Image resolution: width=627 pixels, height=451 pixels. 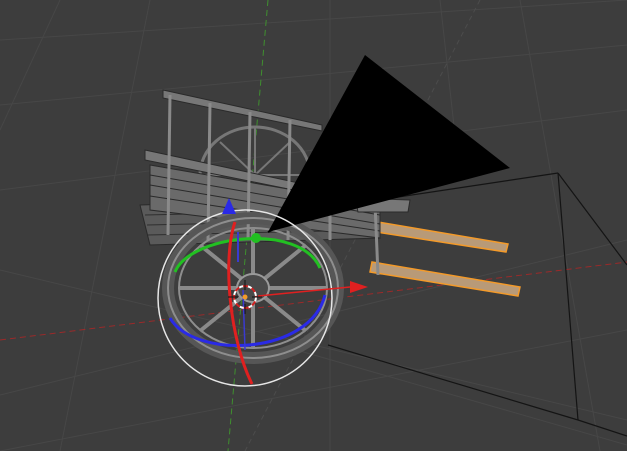 I want to click on gizmo-x-arrow-icon, so click(x=359, y=287).